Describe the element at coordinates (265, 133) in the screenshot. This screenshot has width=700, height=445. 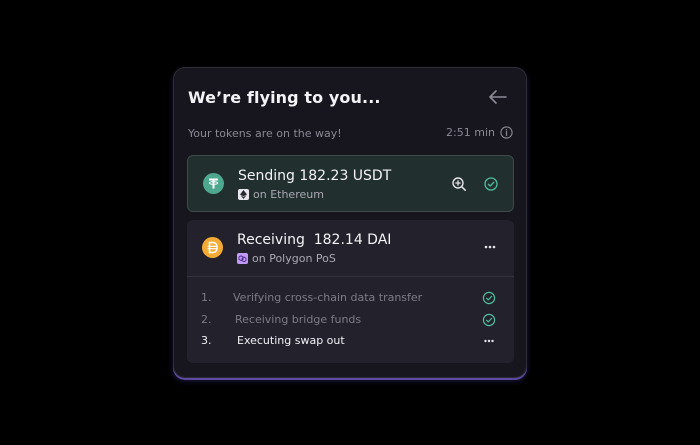
I see `status-subtitle: Your tokens are on the way!` at that location.